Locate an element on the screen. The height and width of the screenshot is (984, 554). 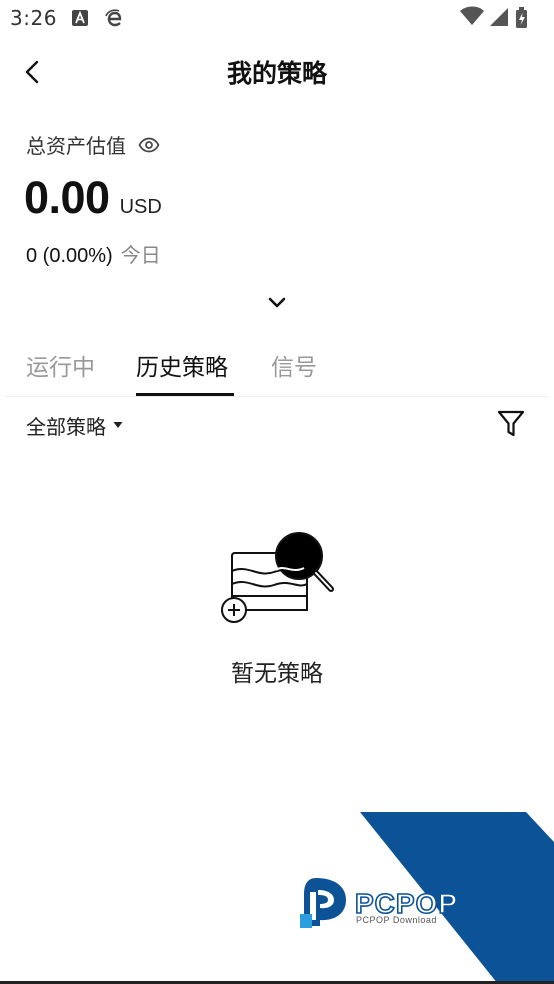
edge-browser-icon is located at coordinates (114, 18).